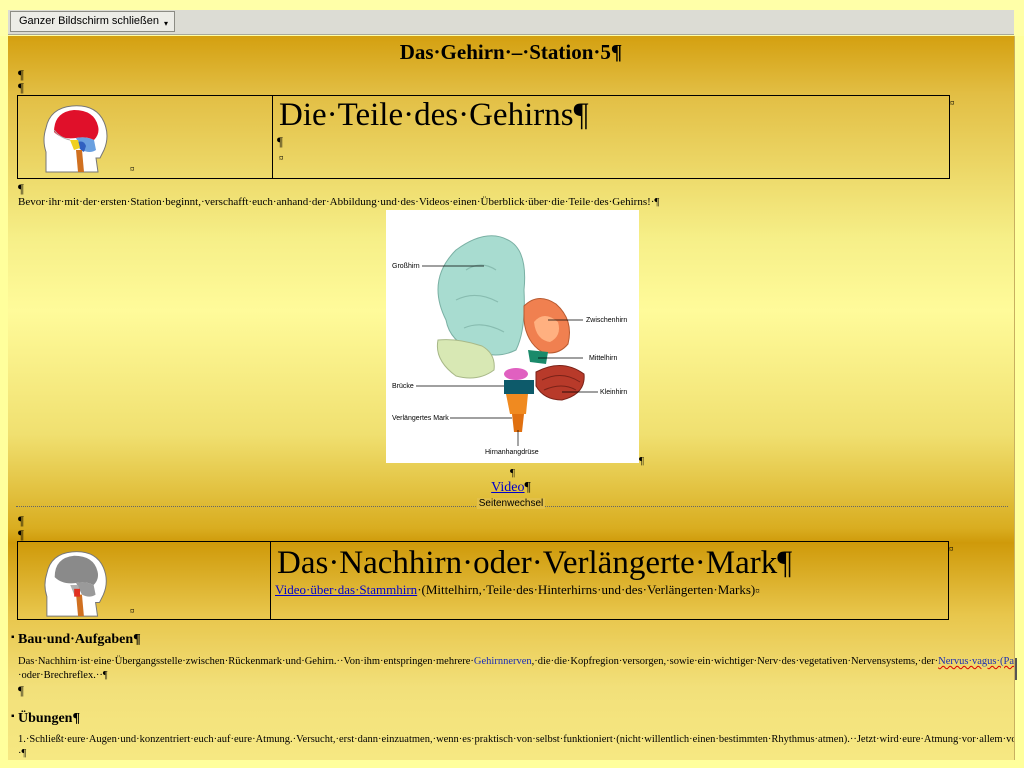 This screenshot has height=768, width=1024. Describe the element at coordinates (511, 52) in the screenshot. I see `page-title: Das·Gehirn·–·Station·5¶` at that location.